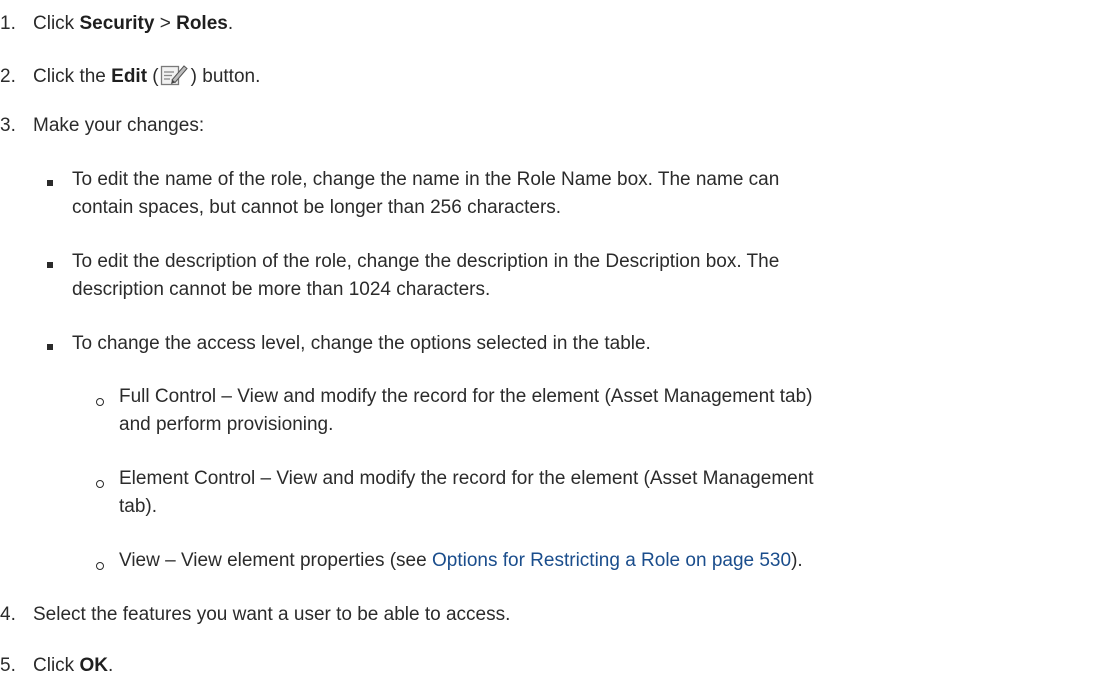  What do you see at coordinates (202, 23) in the screenshot?
I see `menu-roles: Roles` at bounding box center [202, 23].